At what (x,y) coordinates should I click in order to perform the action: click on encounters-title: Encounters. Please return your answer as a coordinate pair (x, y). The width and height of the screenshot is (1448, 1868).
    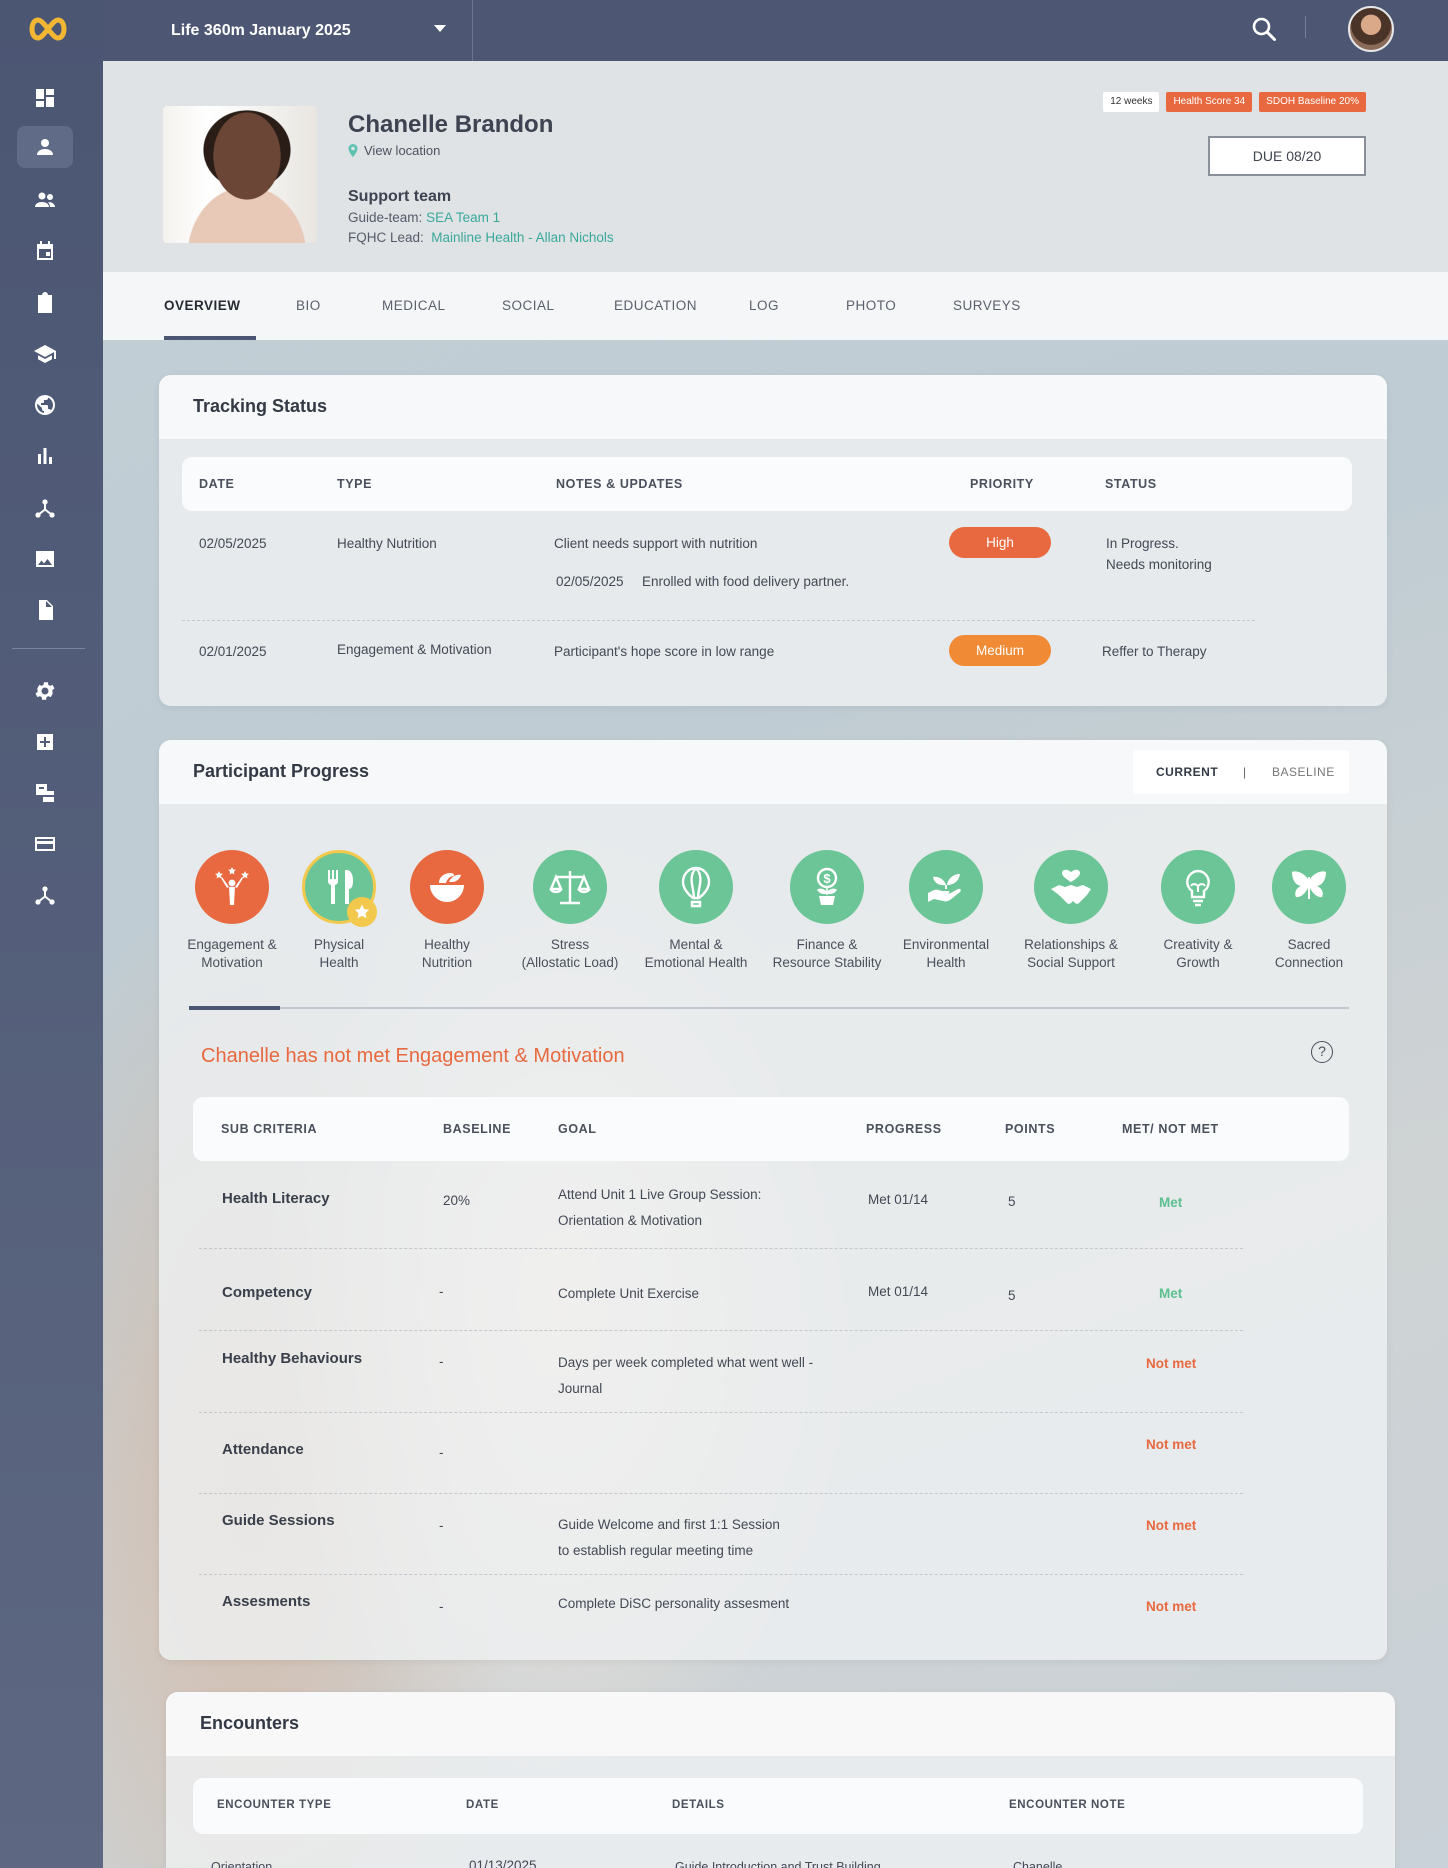
    Looking at the image, I should click on (250, 1723).